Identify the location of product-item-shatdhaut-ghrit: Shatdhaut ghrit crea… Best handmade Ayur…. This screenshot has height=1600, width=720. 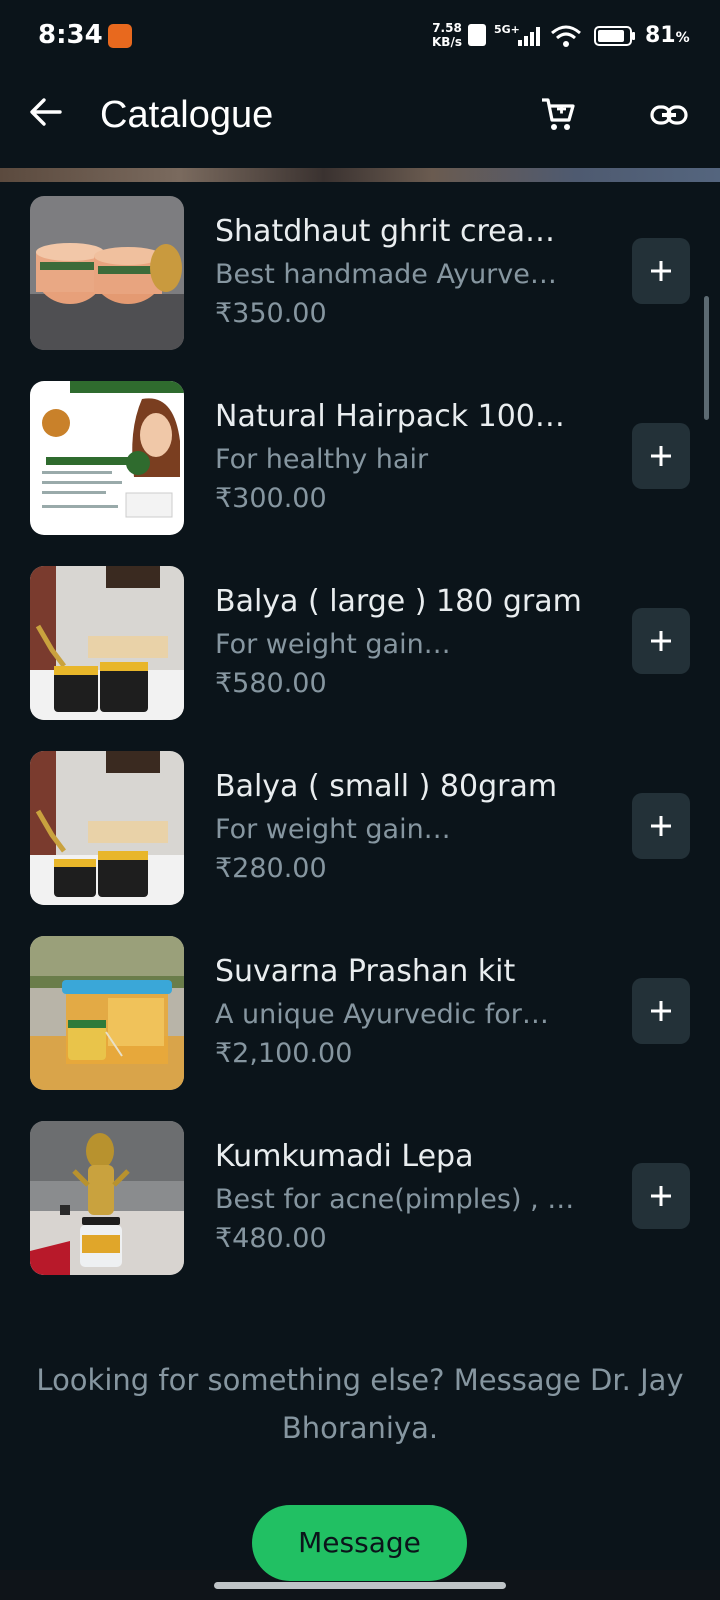
(360, 274).